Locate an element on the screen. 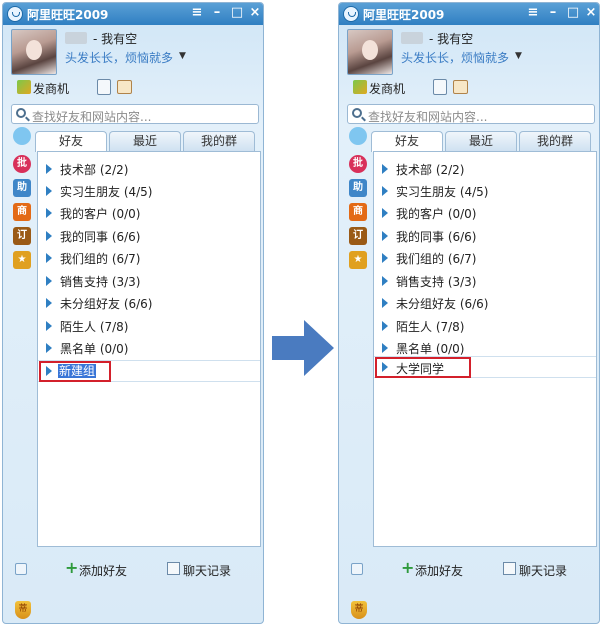  new-group-row: 大学同学 is located at coordinates (485, 367).